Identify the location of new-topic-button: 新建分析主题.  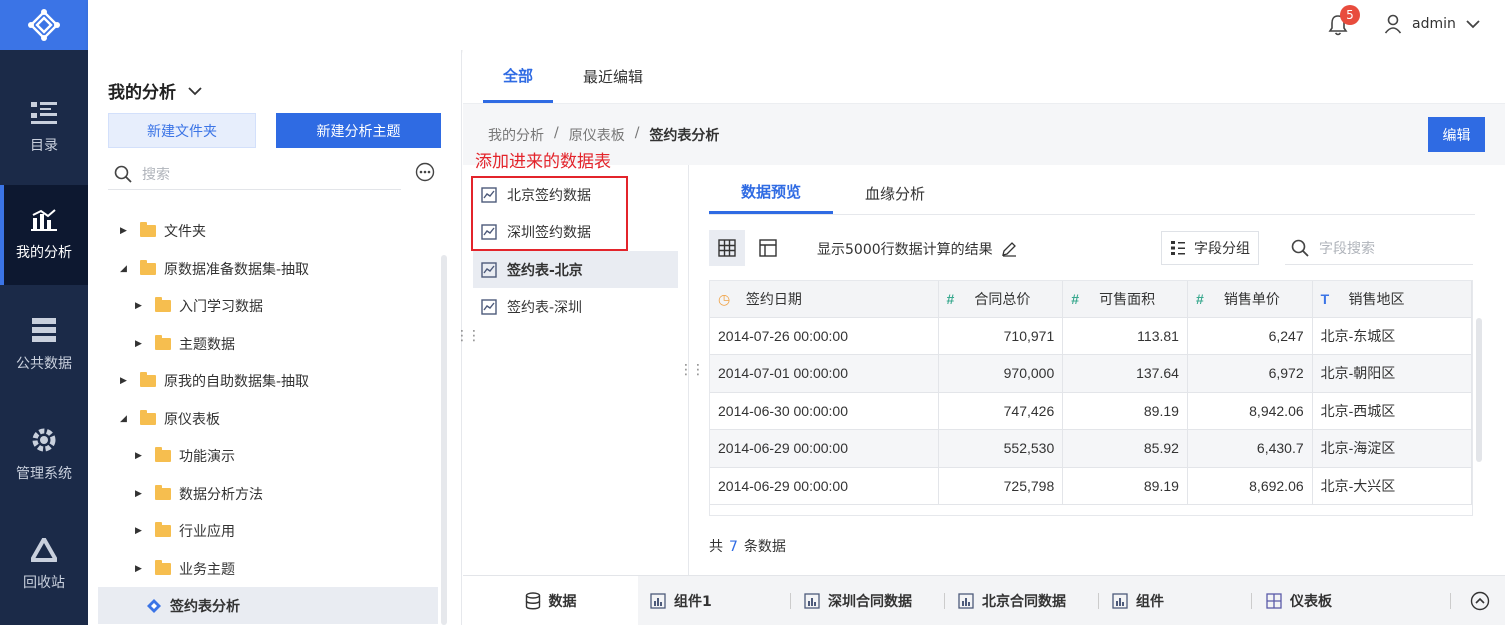
(358, 130).